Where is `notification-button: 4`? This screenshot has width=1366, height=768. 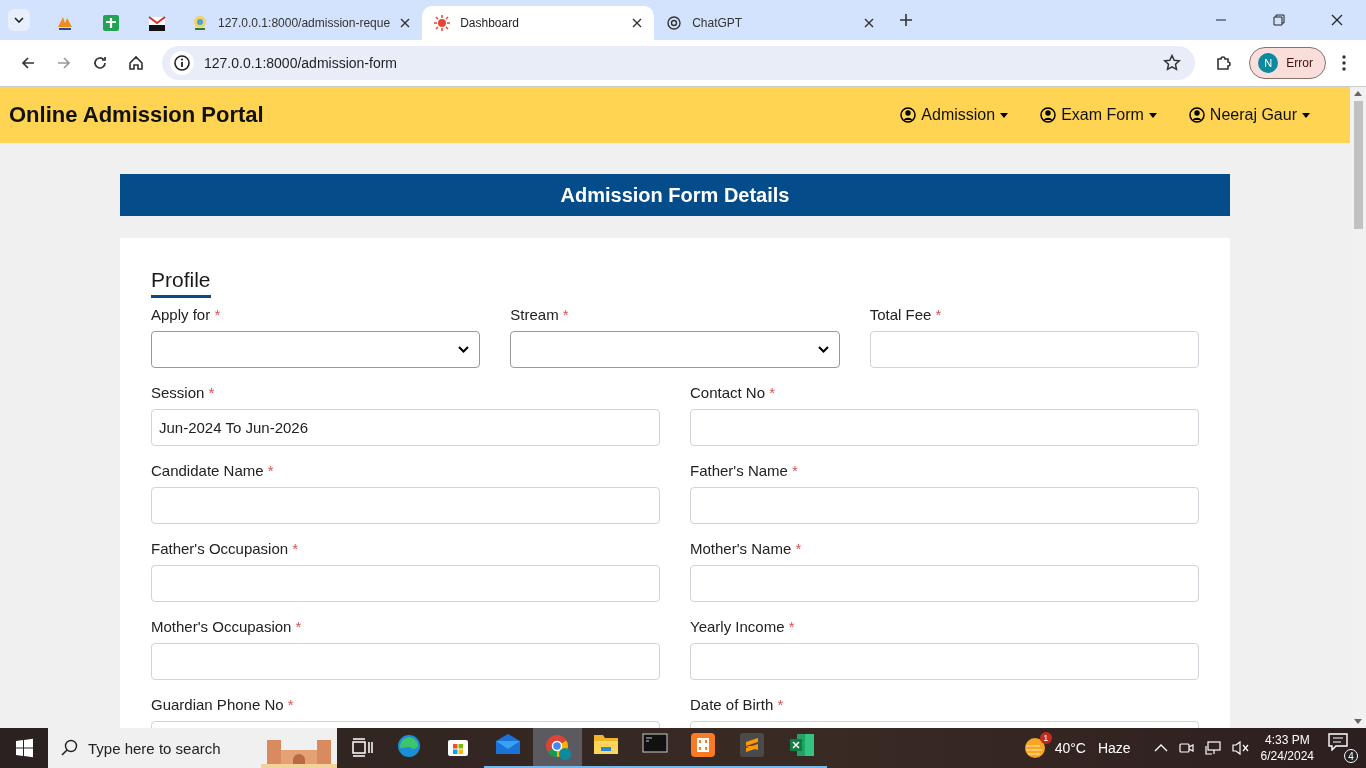
notification-button: 4 is located at coordinates (1343, 748).